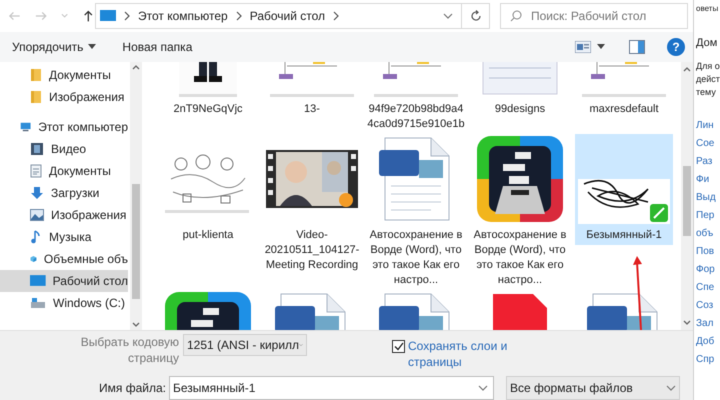  What do you see at coordinates (676, 47) in the screenshot?
I see `help-button: ?` at bounding box center [676, 47].